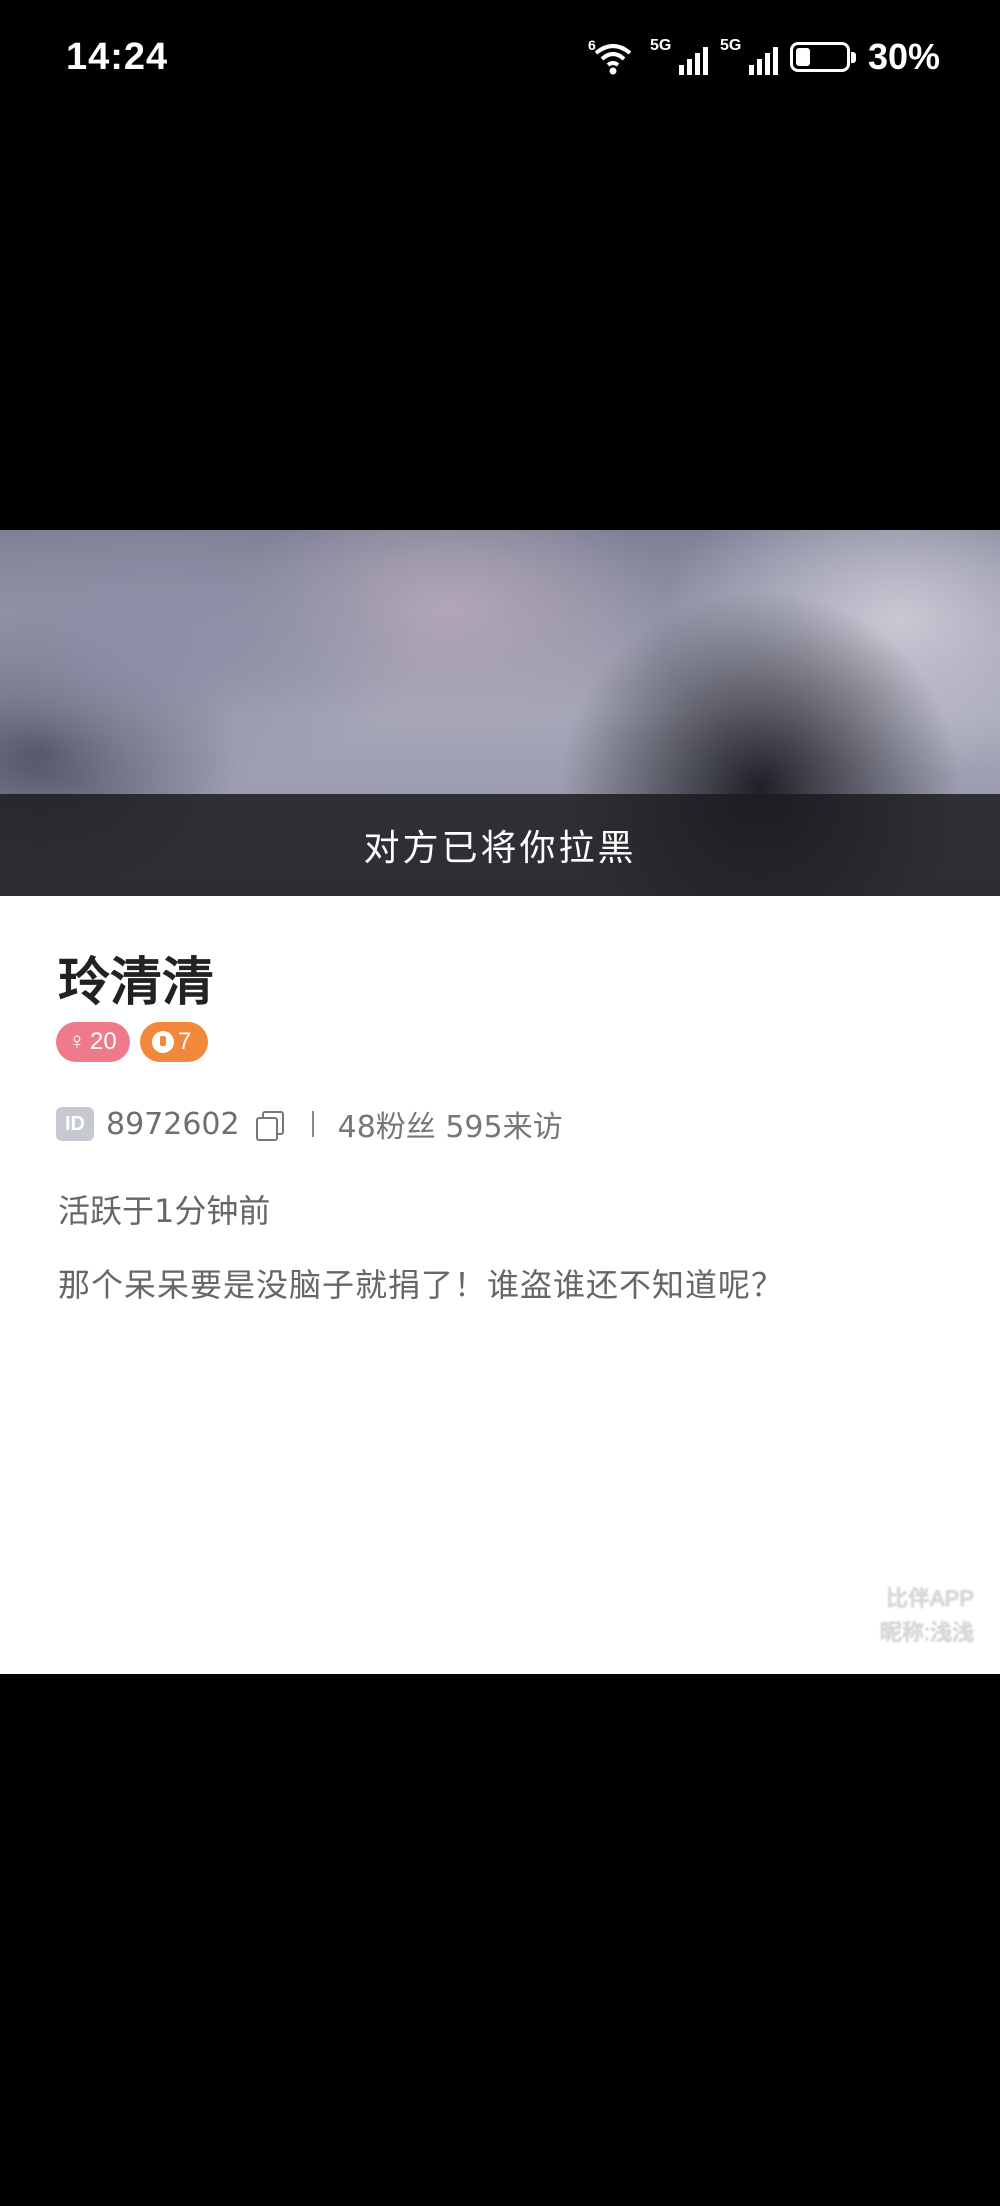  What do you see at coordinates (421, 1285) in the screenshot?
I see `profile-bio: 那个呆呆要是没脑子就捐了！谁盗谁还不知道呢？` at bounding box center [421, 1285].